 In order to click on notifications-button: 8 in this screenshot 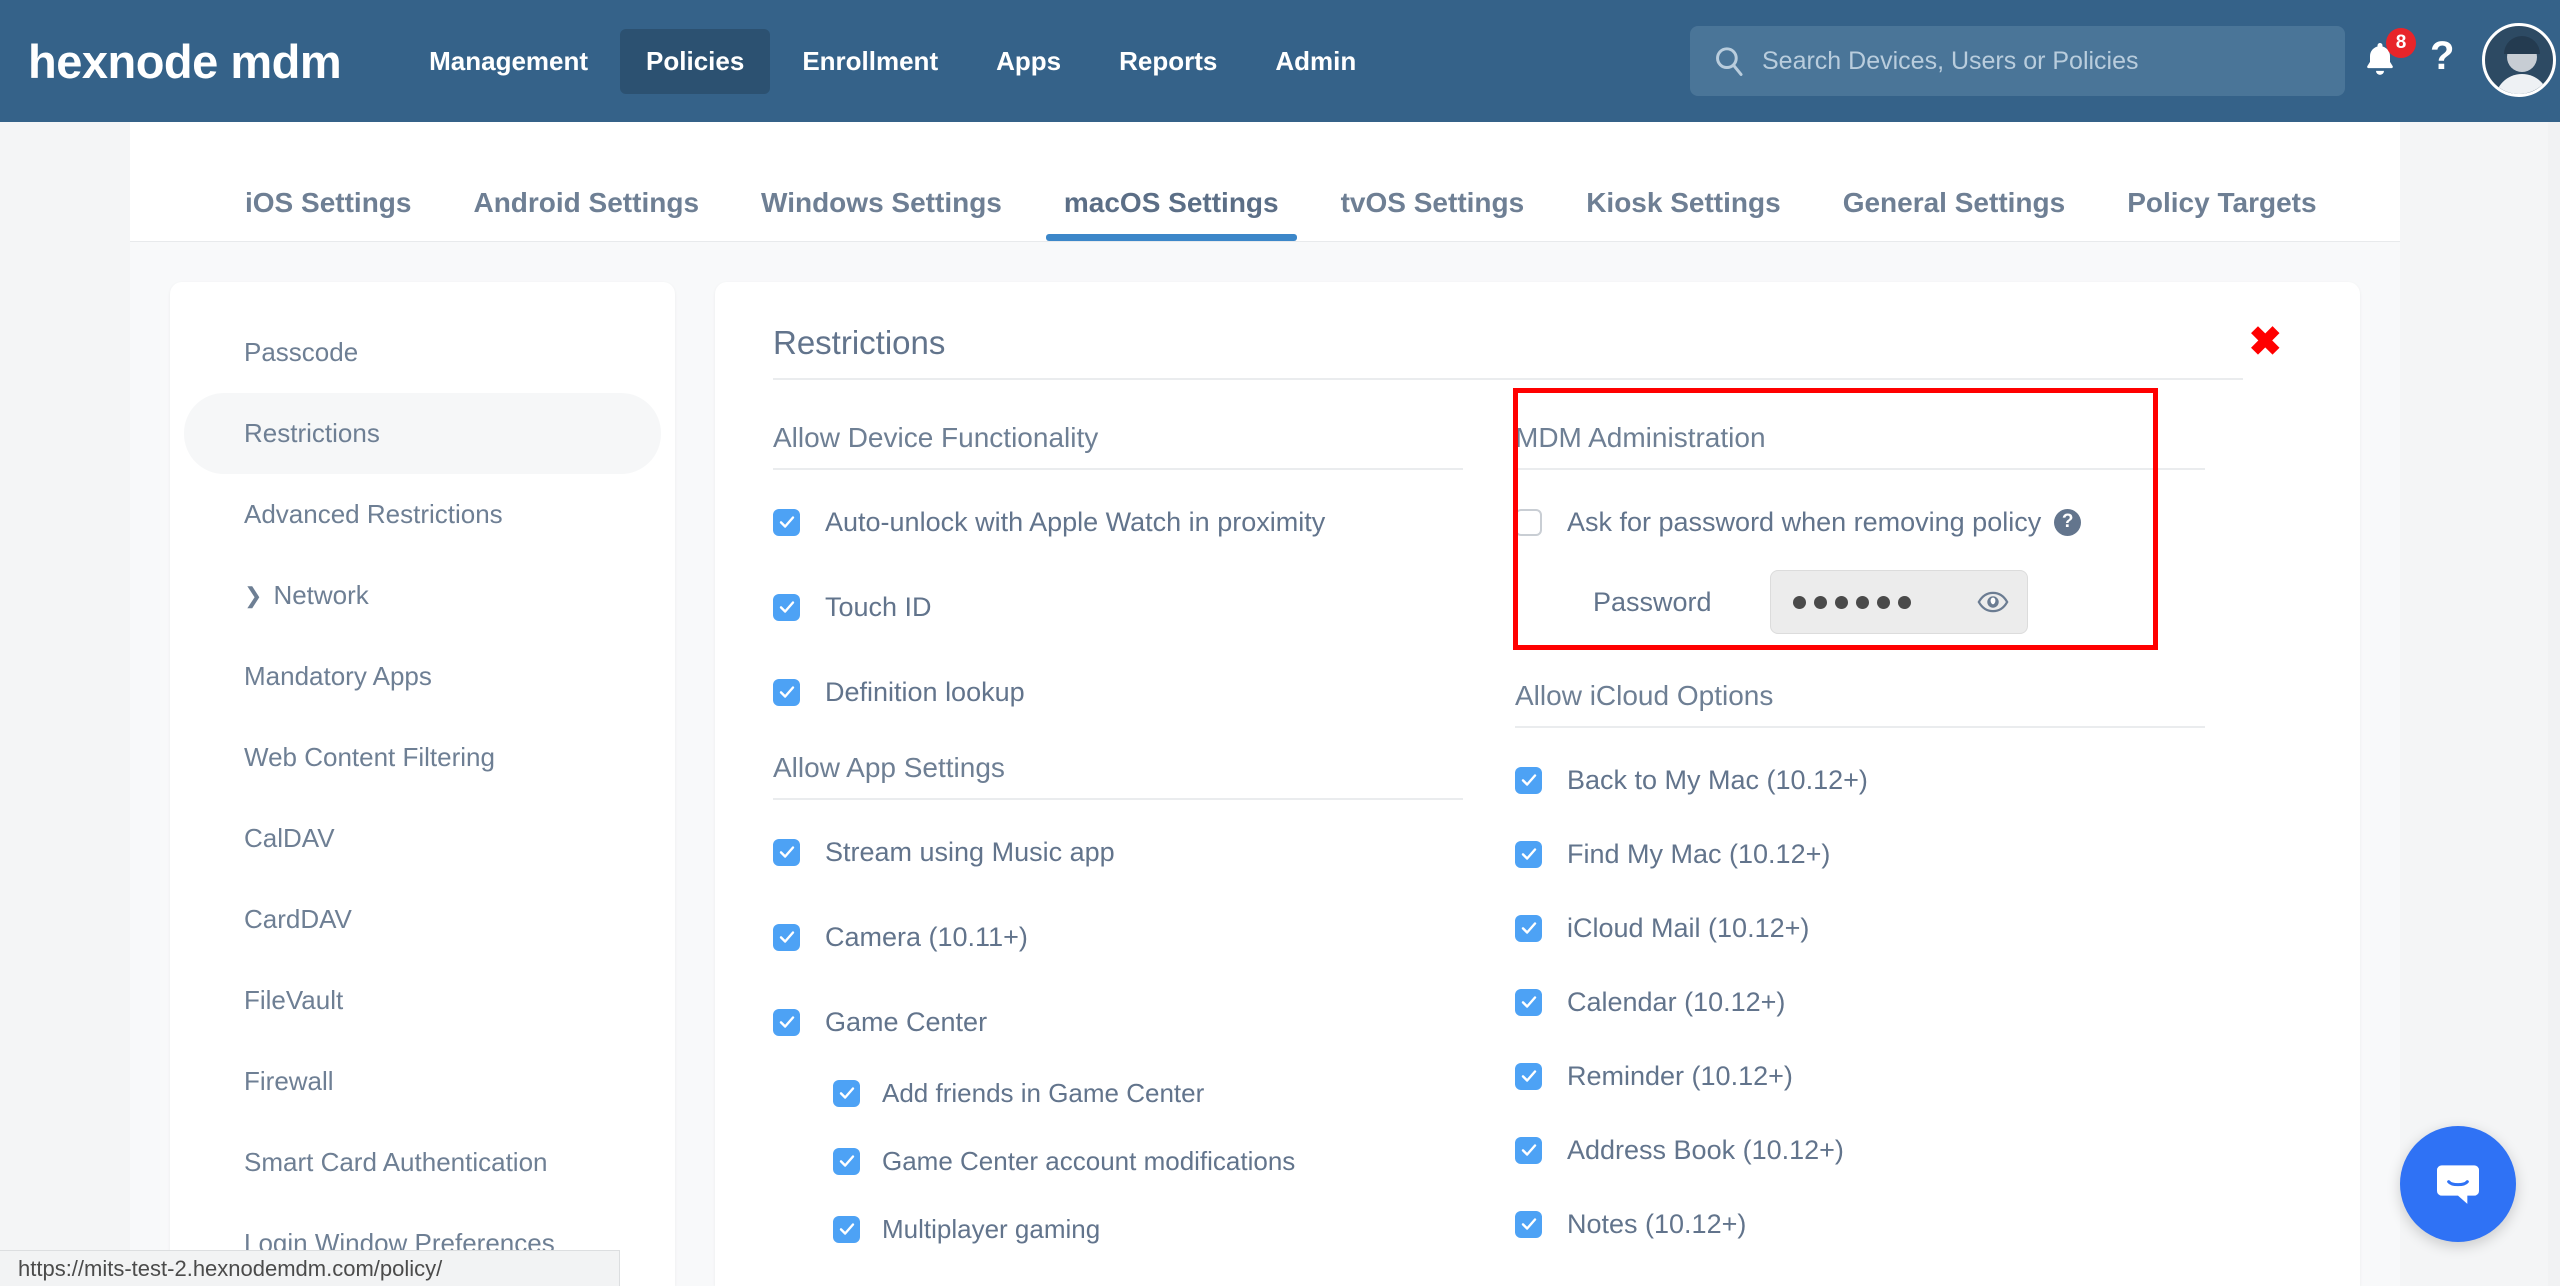, I will do `click(2388, 57)`.